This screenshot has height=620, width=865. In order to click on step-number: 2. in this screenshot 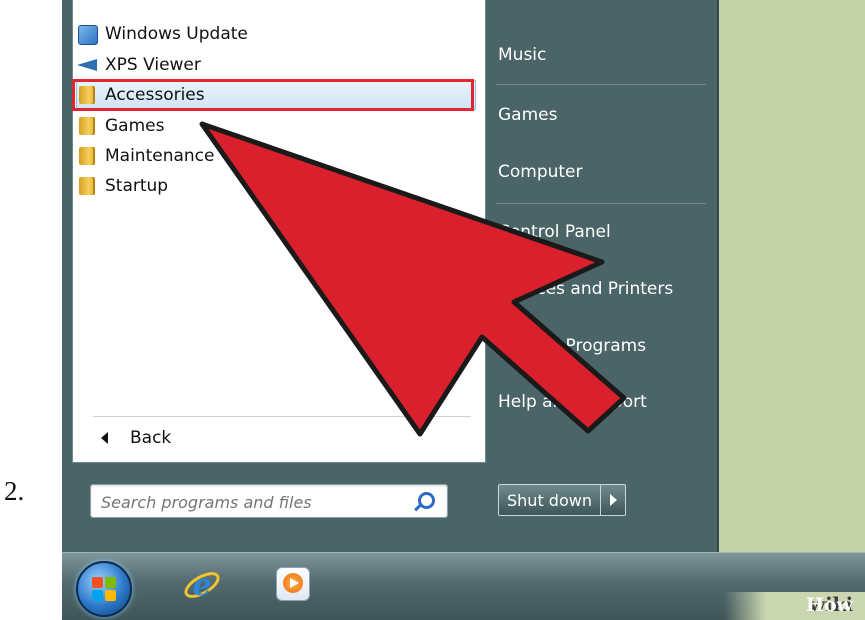, I will do `click(14, 491)`.